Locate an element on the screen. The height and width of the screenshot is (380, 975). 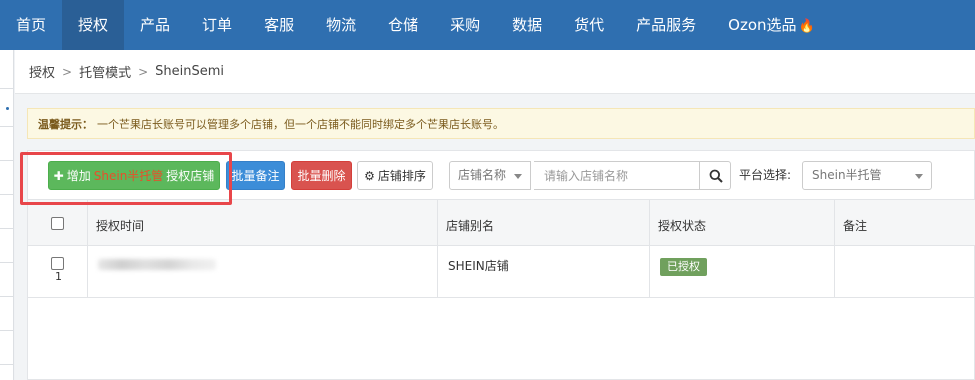
store-sort-button: ⚙ 店铺排序 is located at coordinates (395, 175).